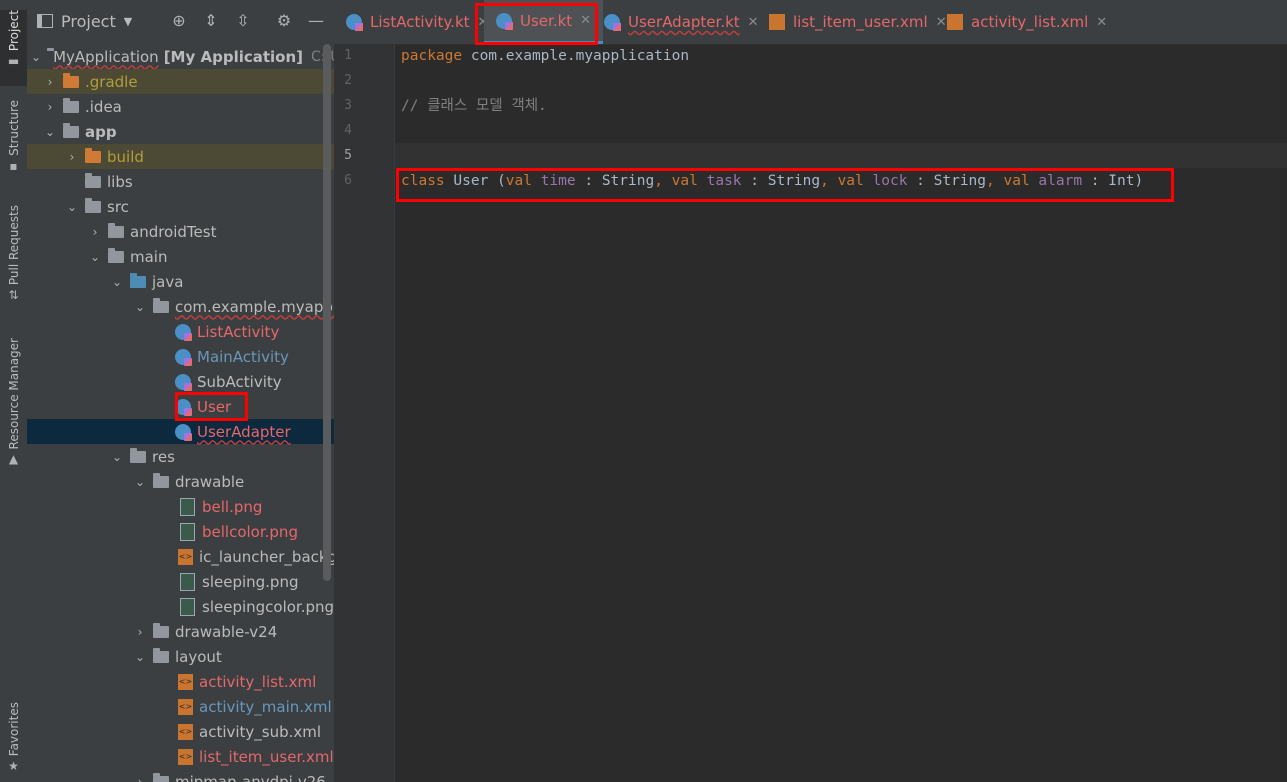 This screenshot has width=1287, height=782. I want to click on package-icon, so click(161, 305).